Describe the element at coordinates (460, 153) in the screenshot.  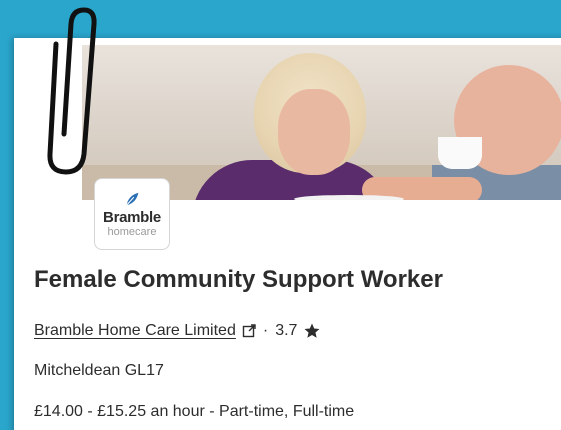
I see `hero-cup` at that location.